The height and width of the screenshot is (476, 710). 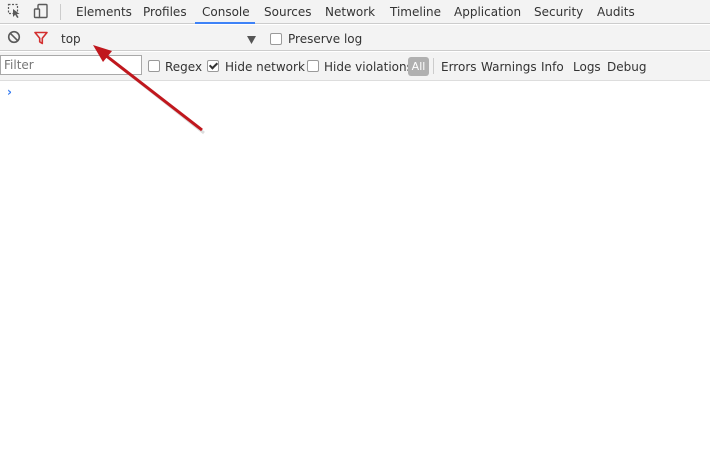 What do you see at coordinates (459, 67) in the screenshot?
I see `level-errors-button: Errors` at bounding box center [459, 67].